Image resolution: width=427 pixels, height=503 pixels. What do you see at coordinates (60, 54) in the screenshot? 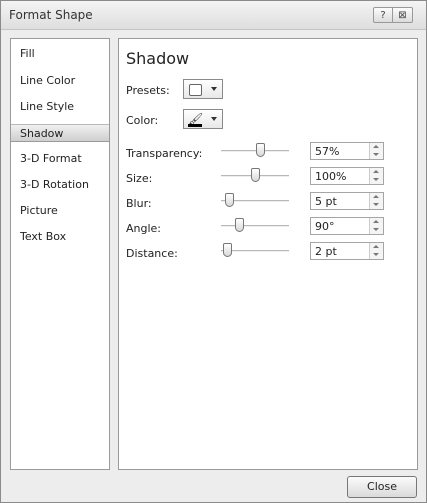
I see `nav-item-fill: Fill` at bounding box center [60, 54].